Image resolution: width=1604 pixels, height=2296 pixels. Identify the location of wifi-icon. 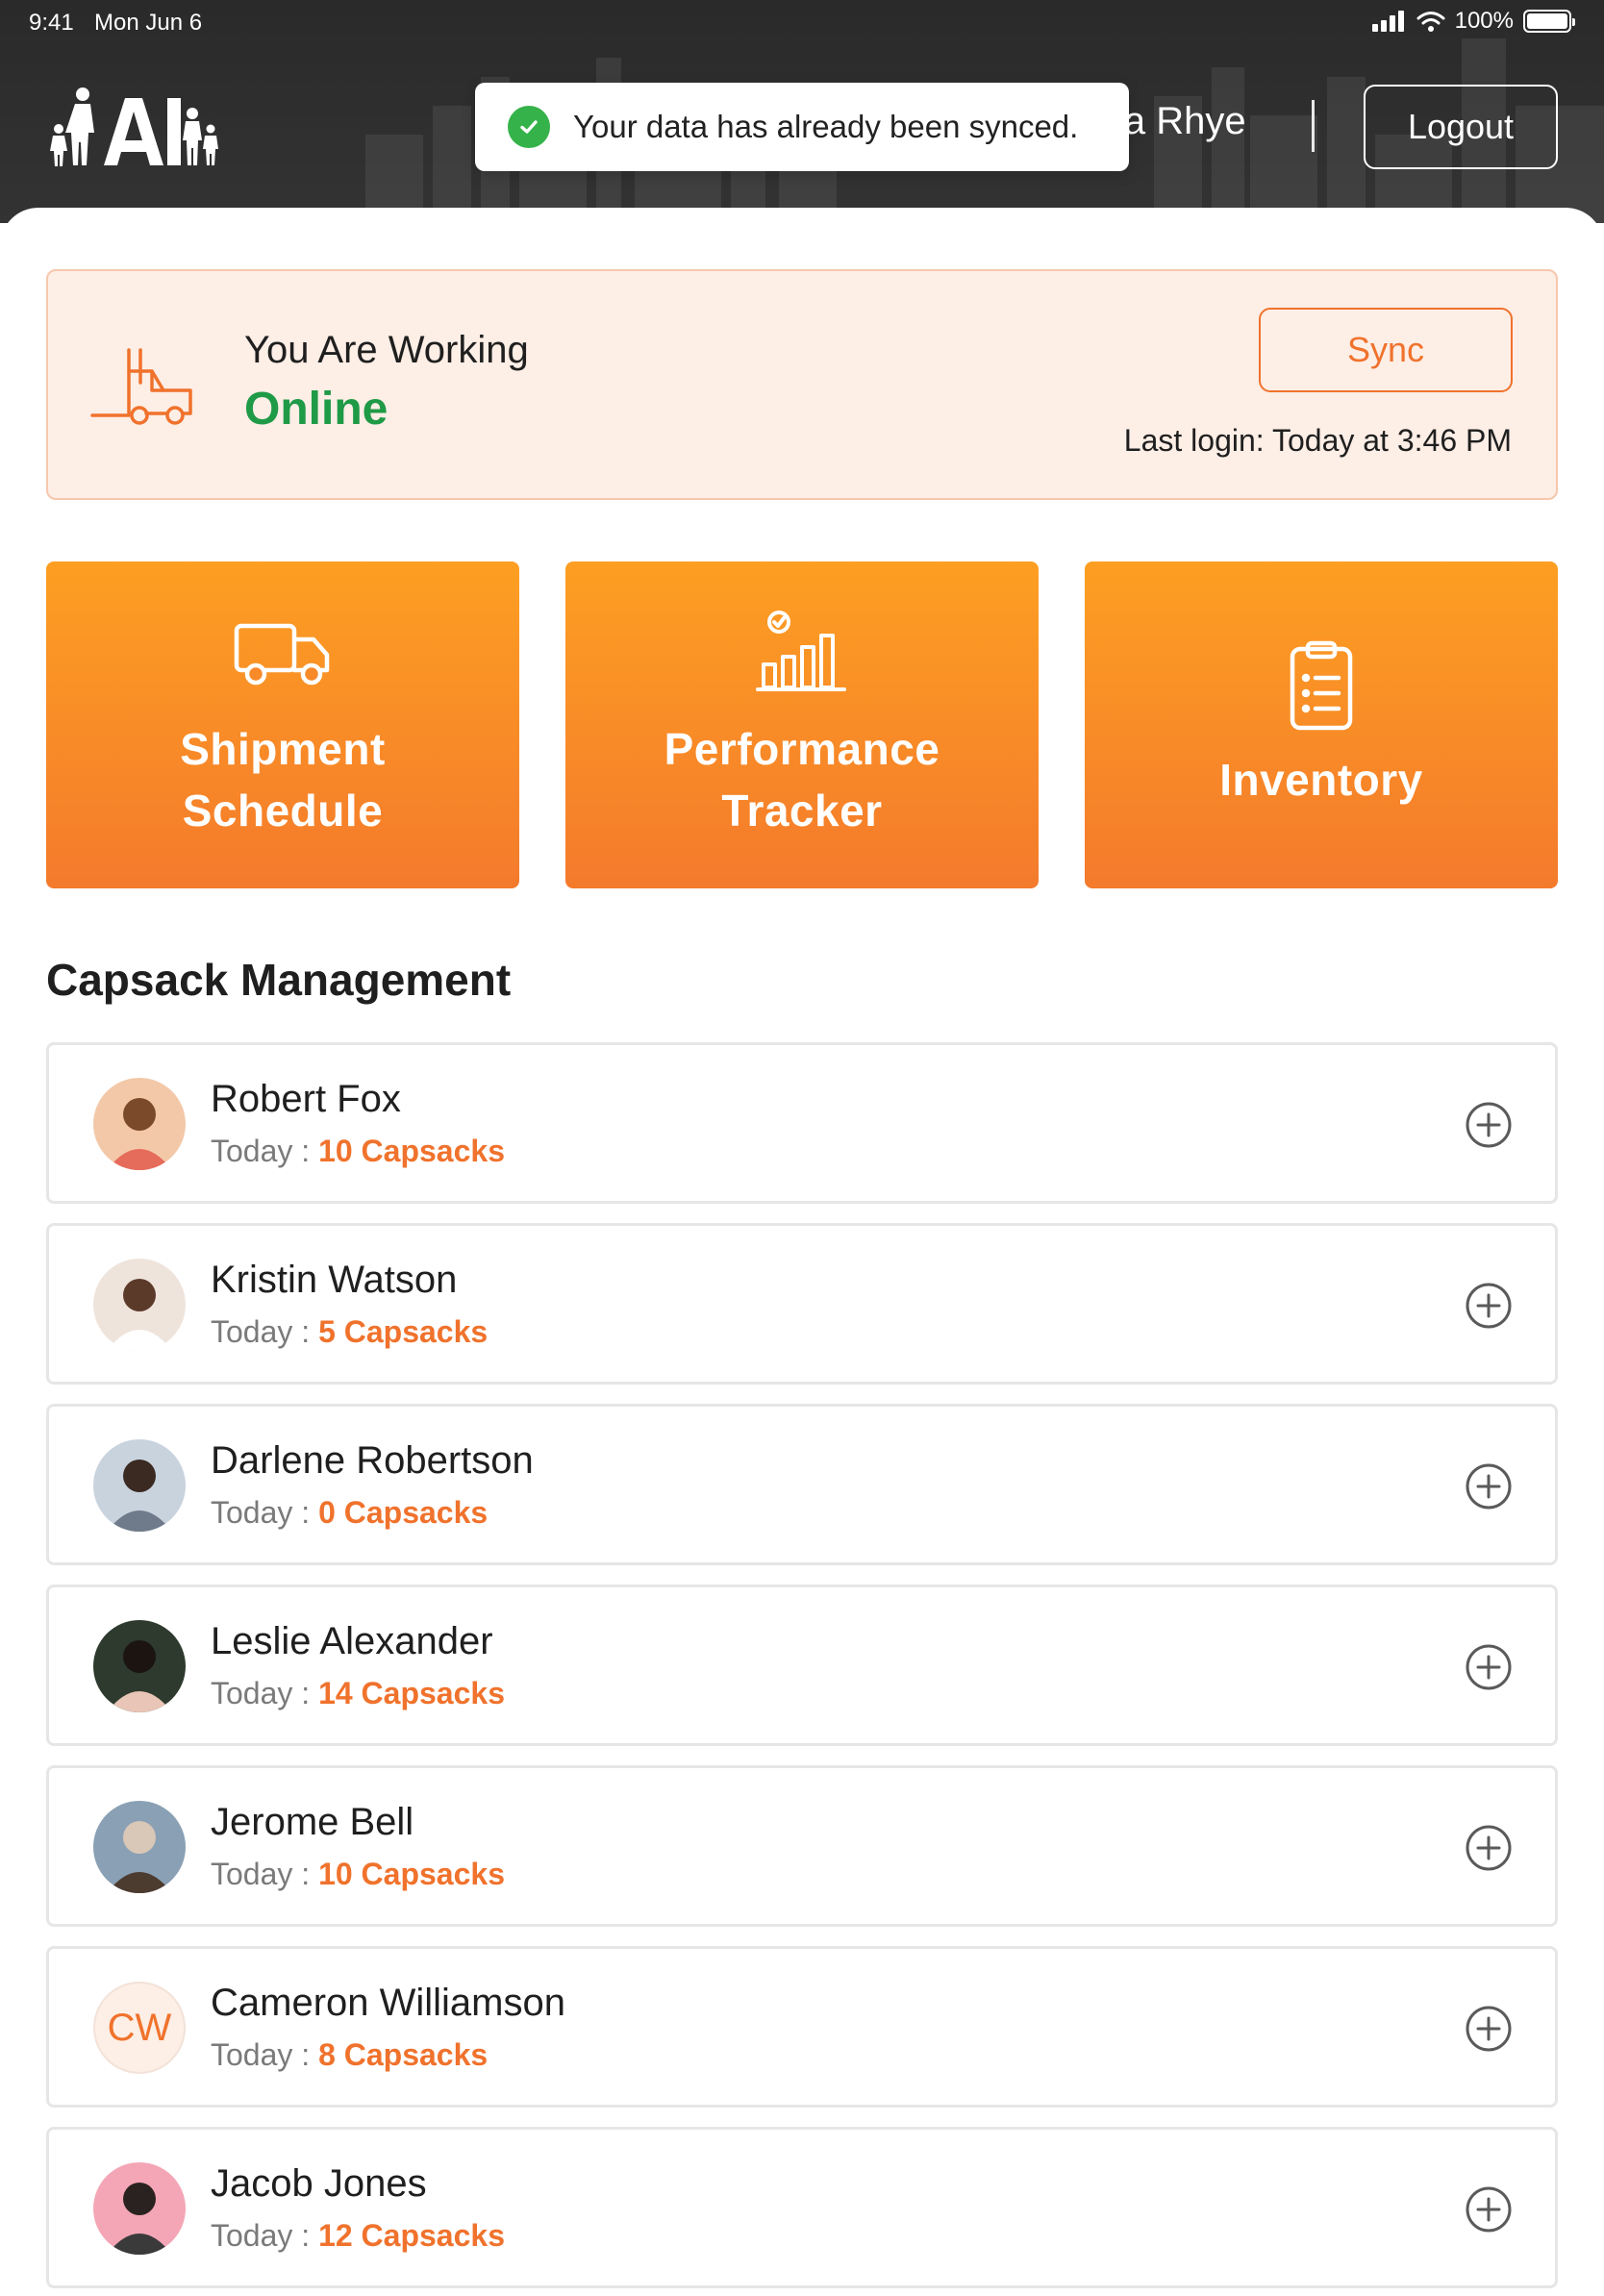
(1430, 22).